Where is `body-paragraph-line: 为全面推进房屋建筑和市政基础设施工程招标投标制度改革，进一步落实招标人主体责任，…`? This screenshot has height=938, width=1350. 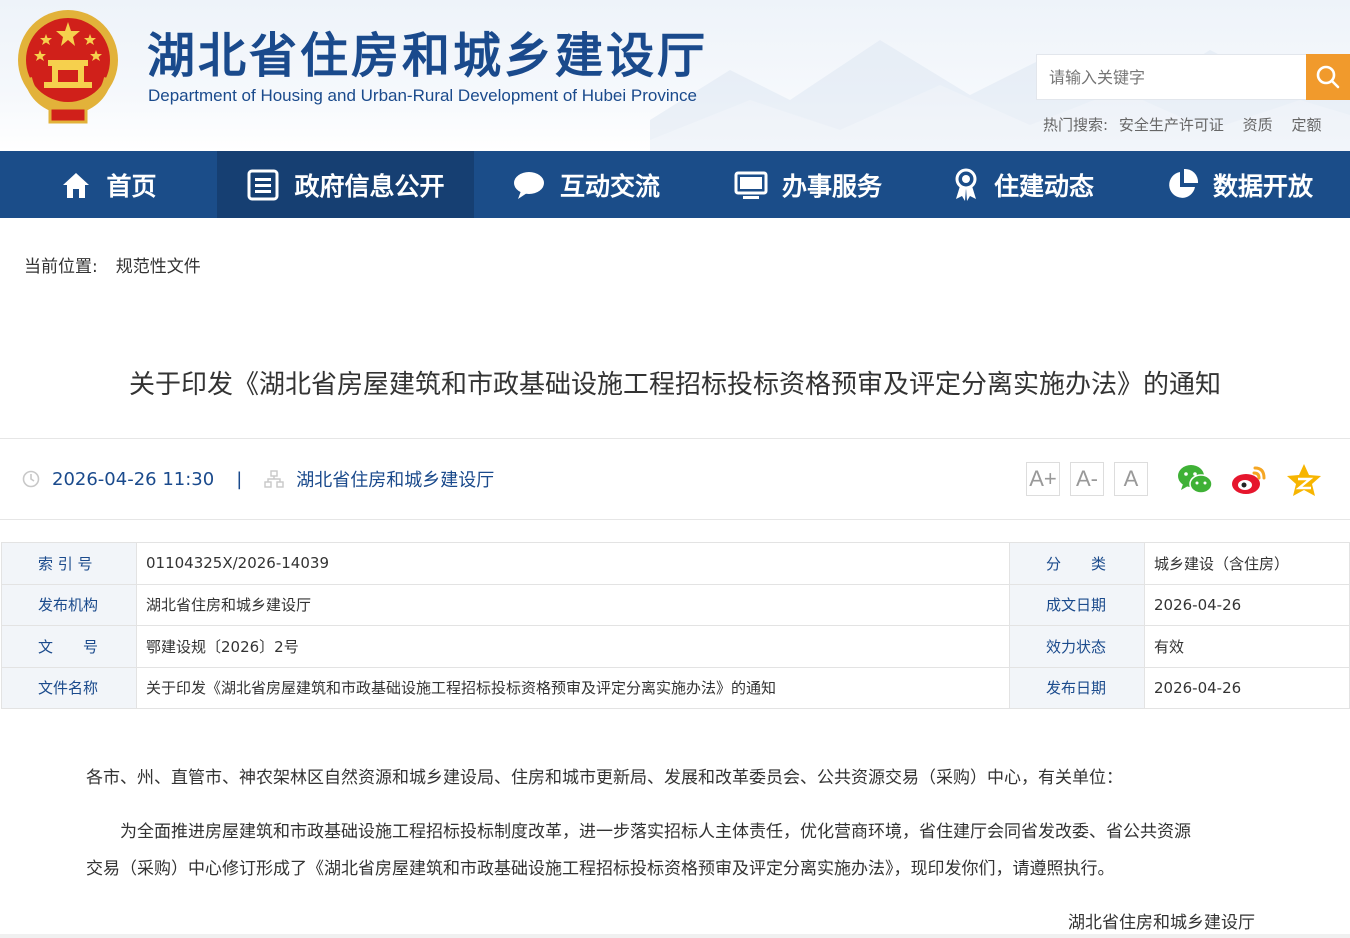 body-paragraph-line: 为全面推进房屋建筑和市政基础设施工程招标投标制度改革，进一步落实招标人主体责任，… is located at coordinates (638, 832).